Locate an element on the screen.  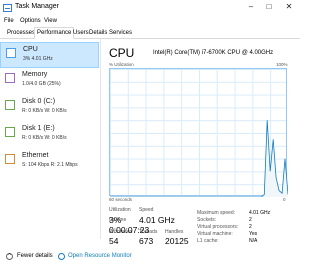
max-speed-value: 4.01 GHz is located at coordinates (260, 213).